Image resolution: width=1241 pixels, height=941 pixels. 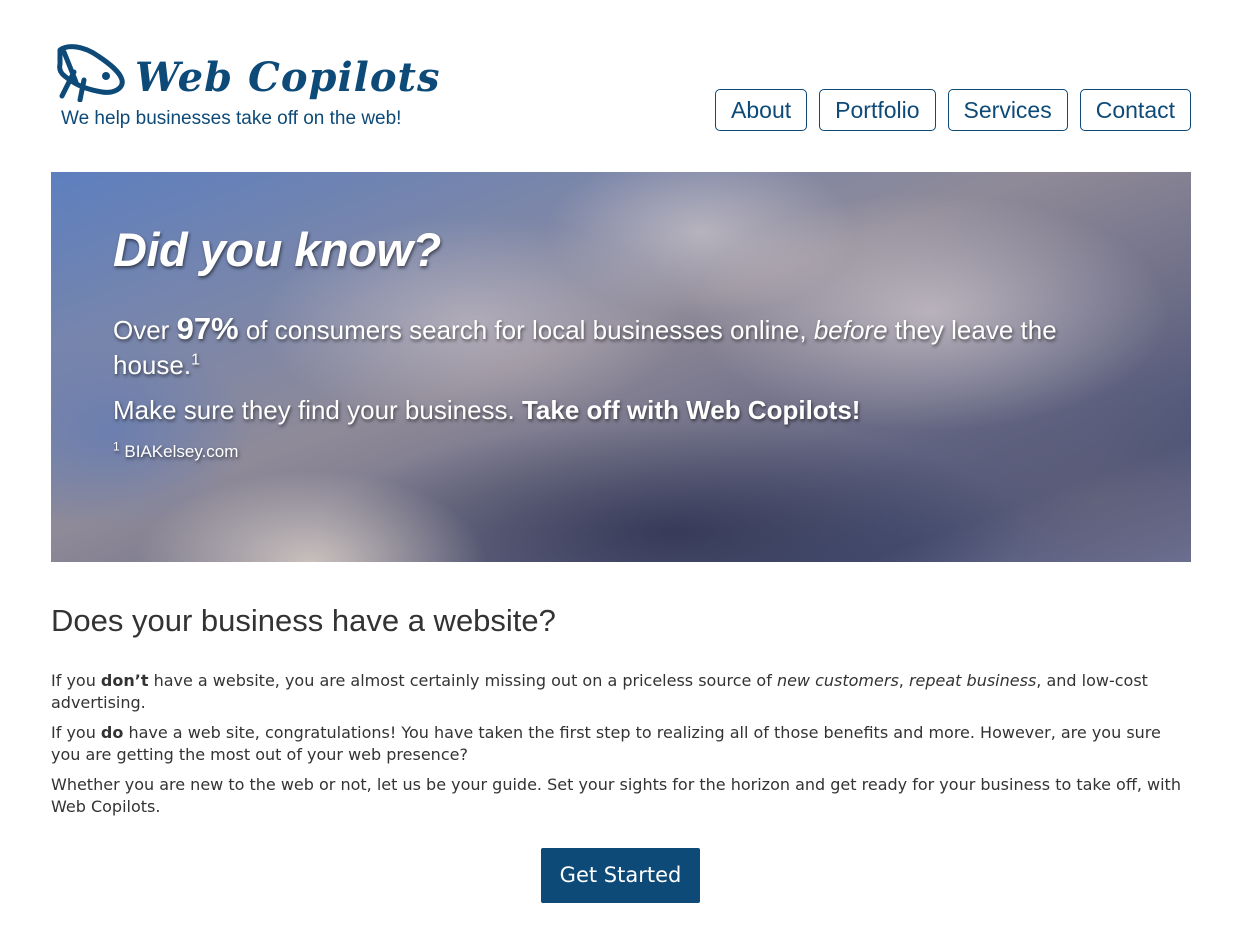 I want to click on hero-text: Make sure they find your business., so click(x=317, y=410).